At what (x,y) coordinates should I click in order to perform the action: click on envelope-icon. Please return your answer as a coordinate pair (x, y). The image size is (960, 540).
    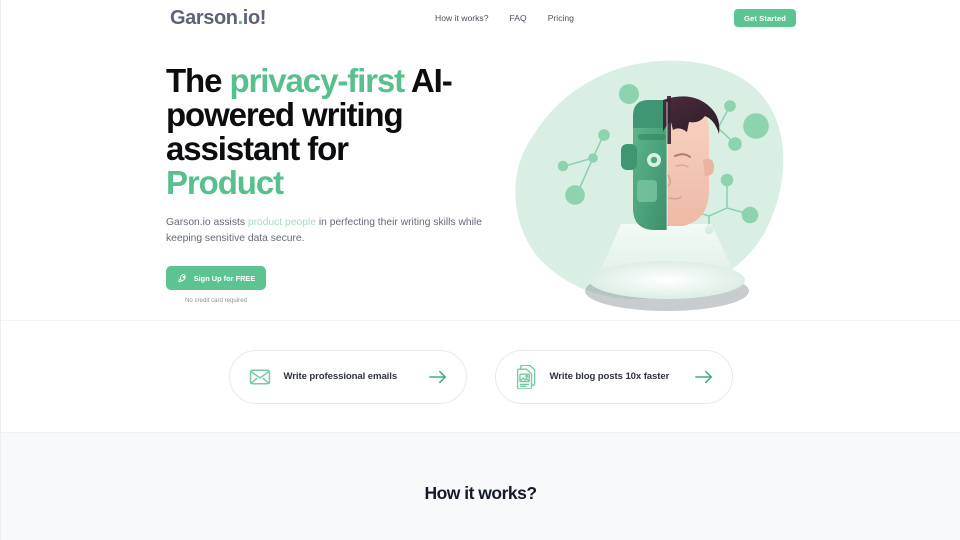
    Looking at the image, I should click on (260, 377).